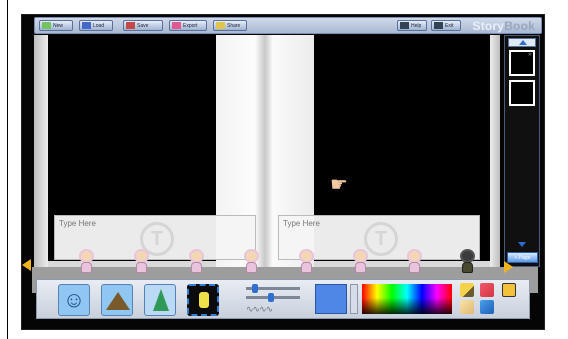 Image resolution: width=568 pixels, height=339 pixels. I want to click on thumbnails-scroll-up-button, so click(522, 42).